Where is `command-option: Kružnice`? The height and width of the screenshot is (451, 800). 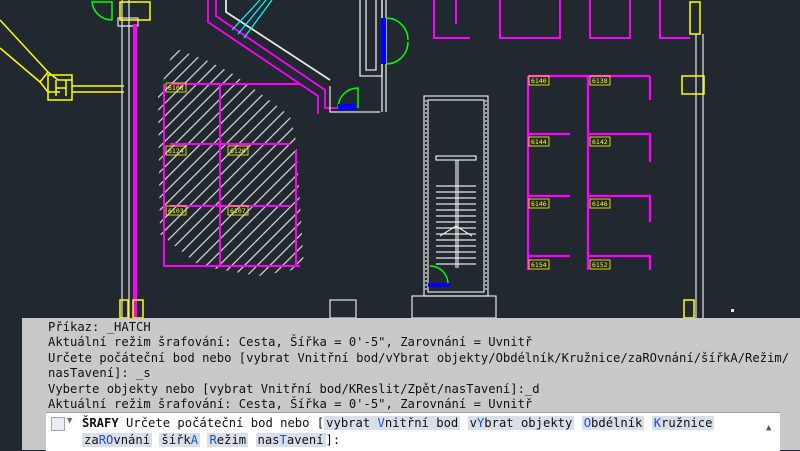
command-option: Kružnice is located at coordinates (683, 423).